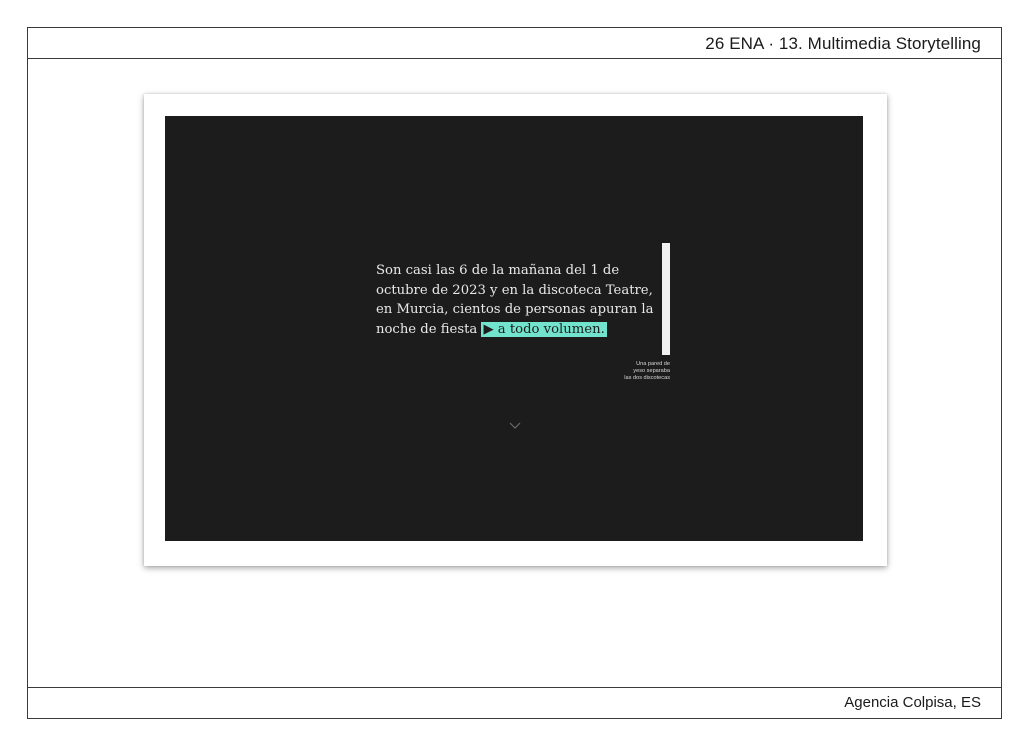 The width and height of the screenshot is (1030, 747). Describe the element at coordinates (912, 702) in the screenshot. I see `source-credit: Agencia Colpisa, ES` at that location.